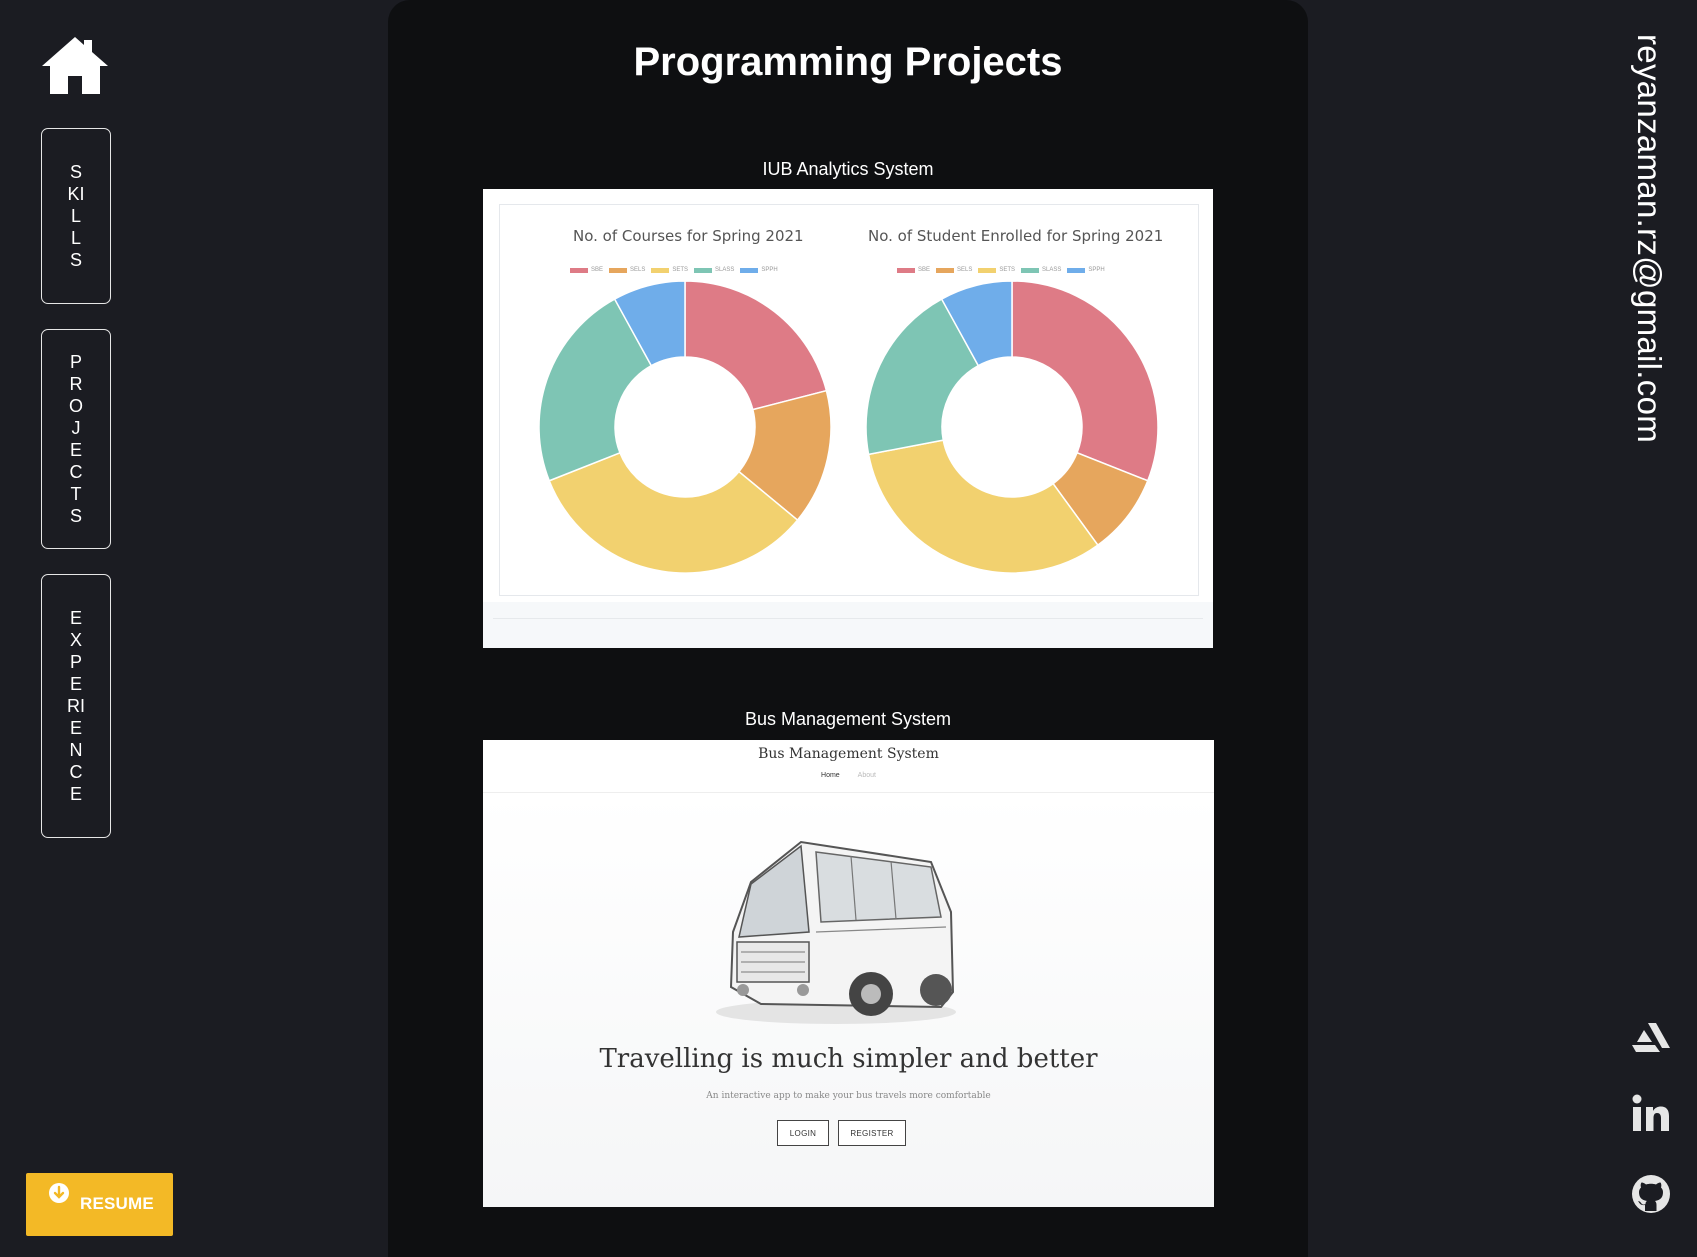  I want to click on nav-skills-button: SKILLS, so click(76, 216).